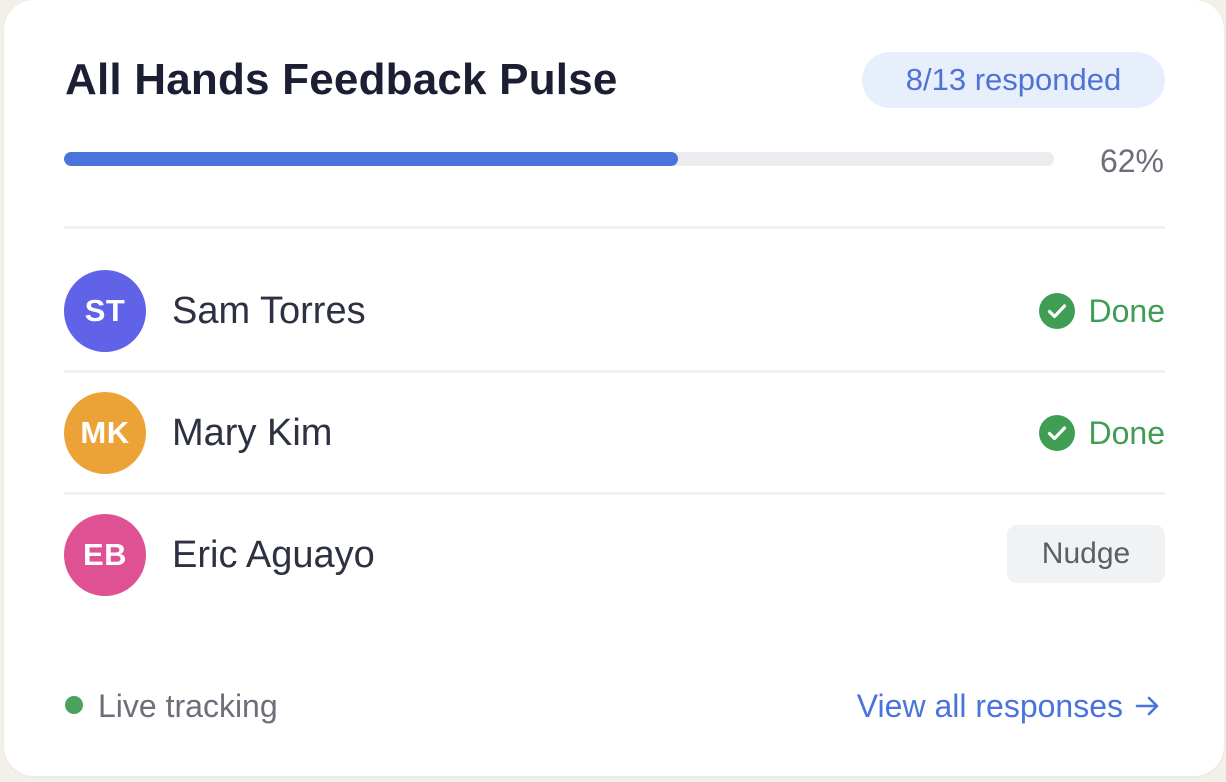  I want to click on respondent-row: EB Eric Aguayo Nudge, so click(614, 555).